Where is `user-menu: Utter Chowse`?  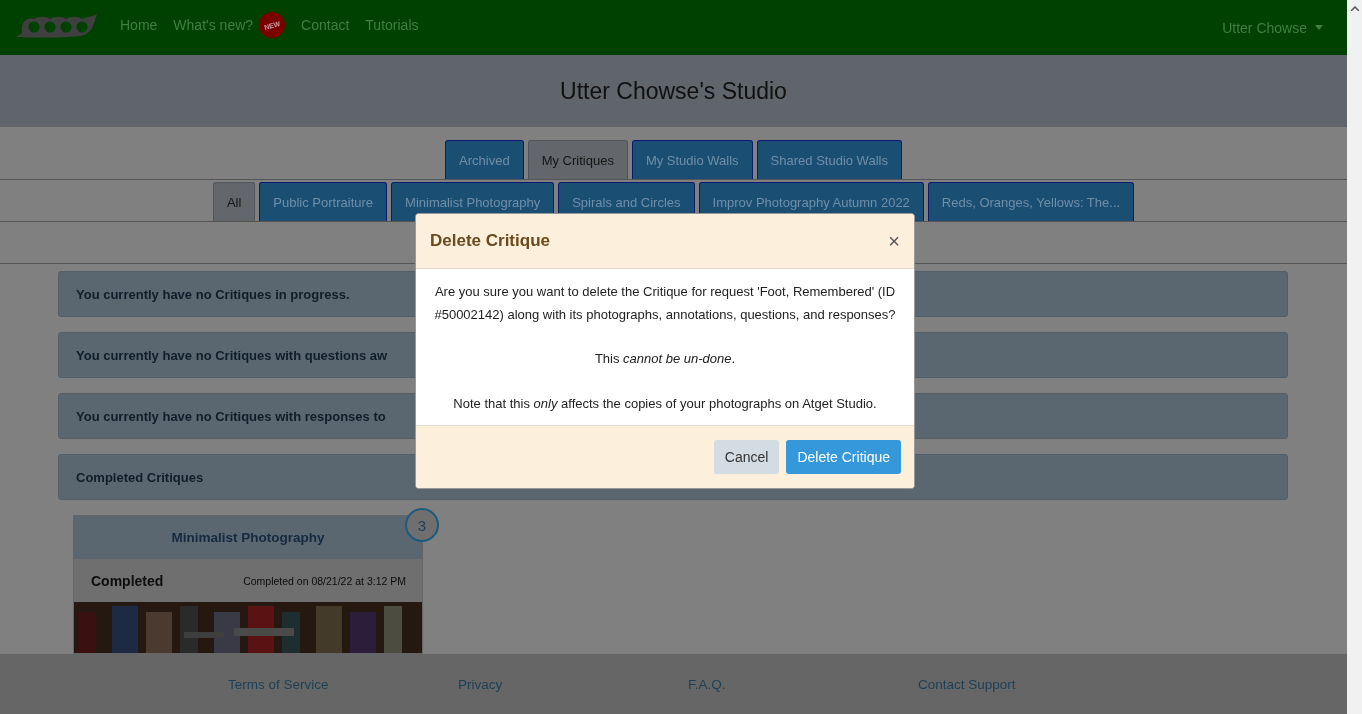 user-menu: Utter Chowse is located at coordinates (1272, 27).